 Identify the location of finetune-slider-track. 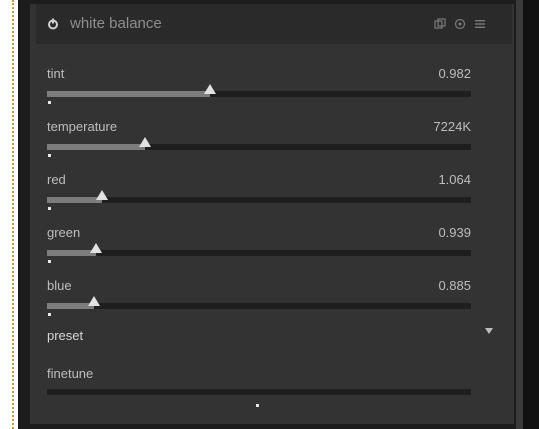
(259, 392).